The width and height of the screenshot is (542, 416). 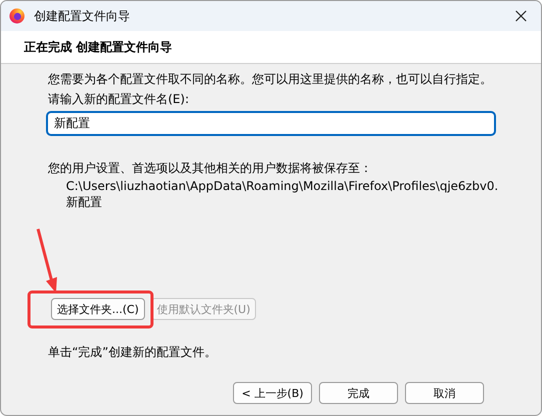 I want to click on path-text: 新配置, so click(x=84, y=202).